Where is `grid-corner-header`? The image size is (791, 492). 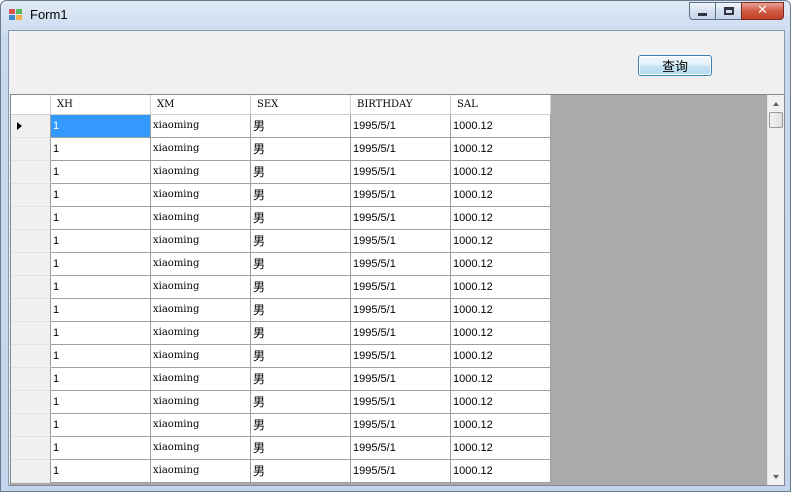
grid-corner-header is located at coordinates (31, 105).